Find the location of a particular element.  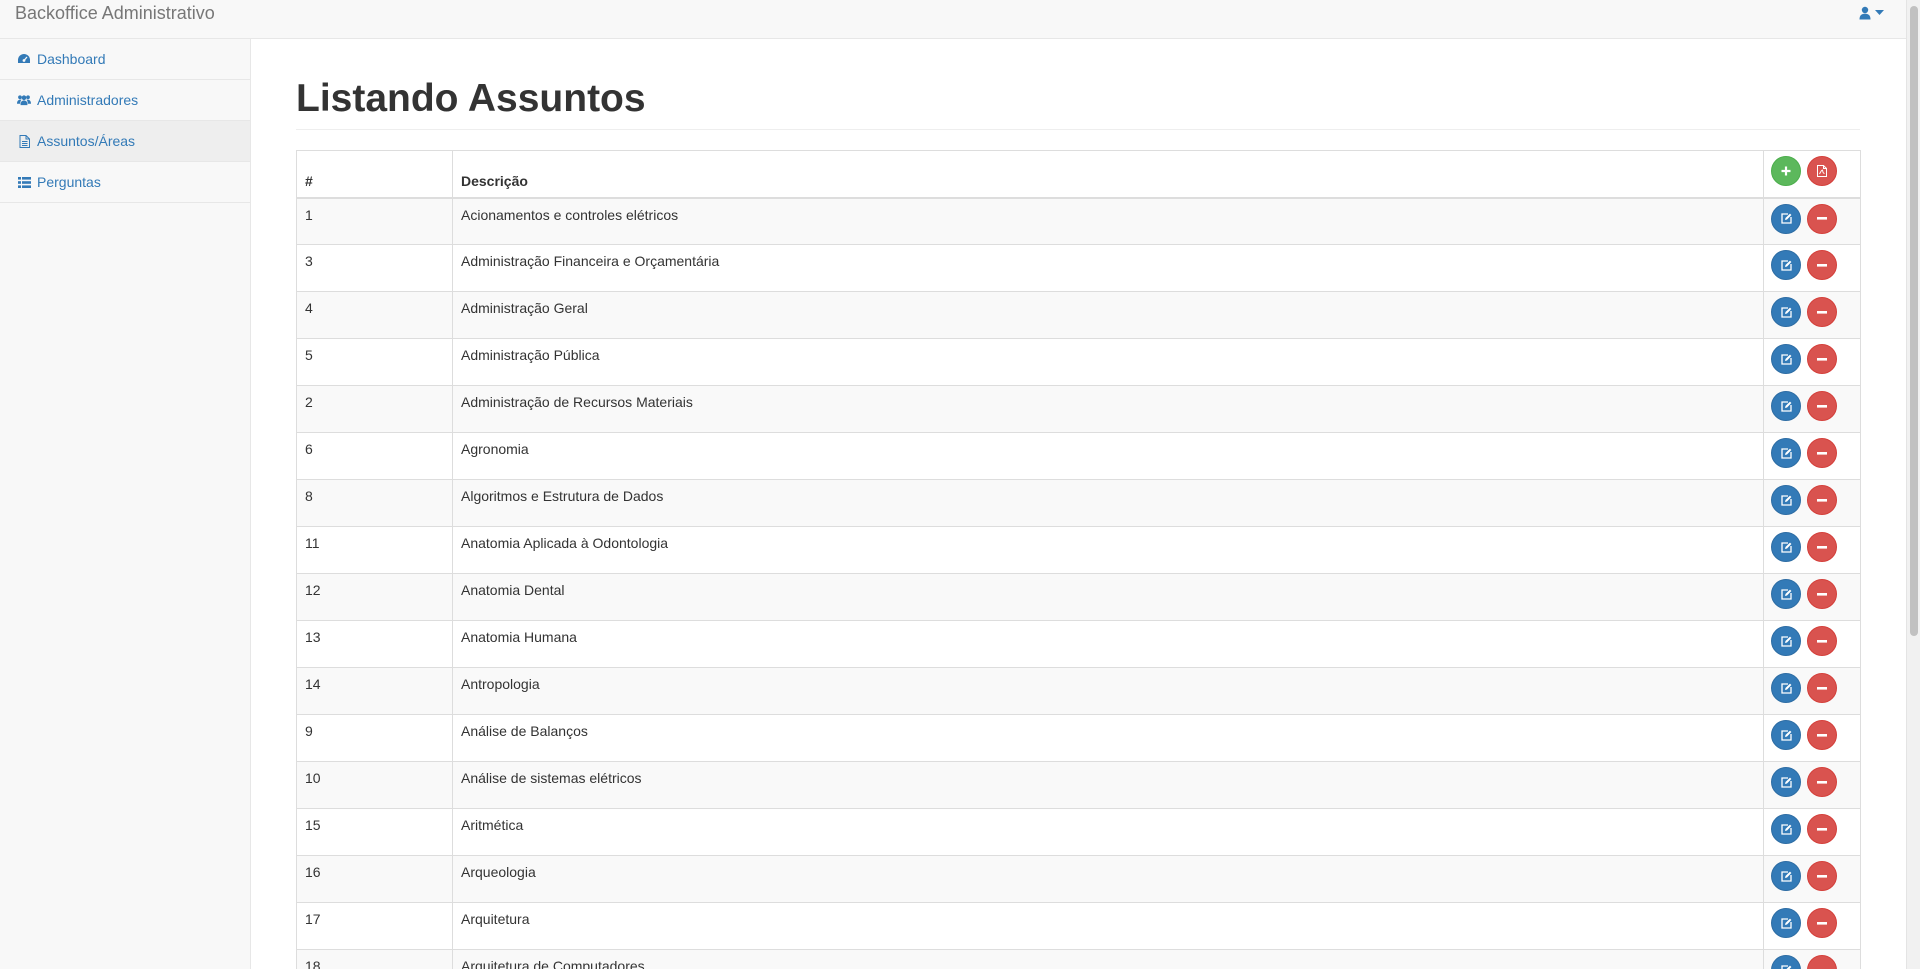

table-row: 15 Aritmética is located at coordinates (1078, 832).